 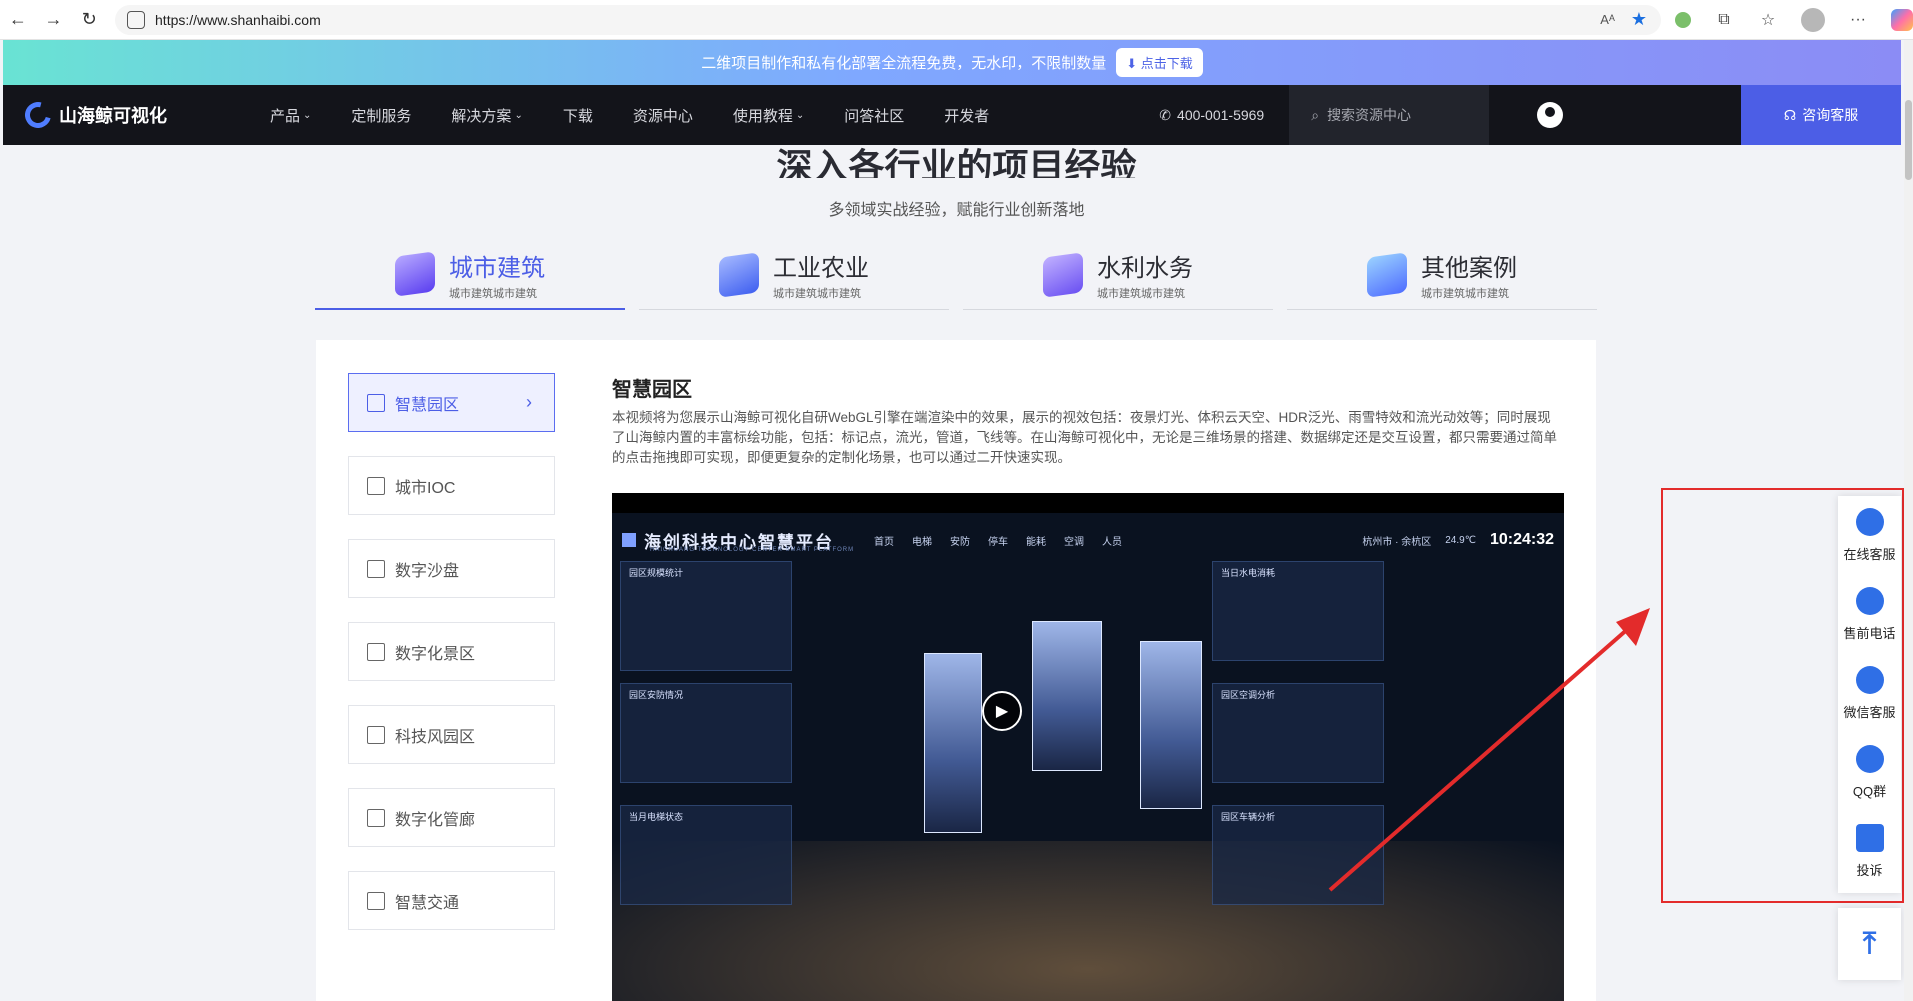 I want to click on nav-item: 使用教程 ⌄, so click(x=768, y=115).